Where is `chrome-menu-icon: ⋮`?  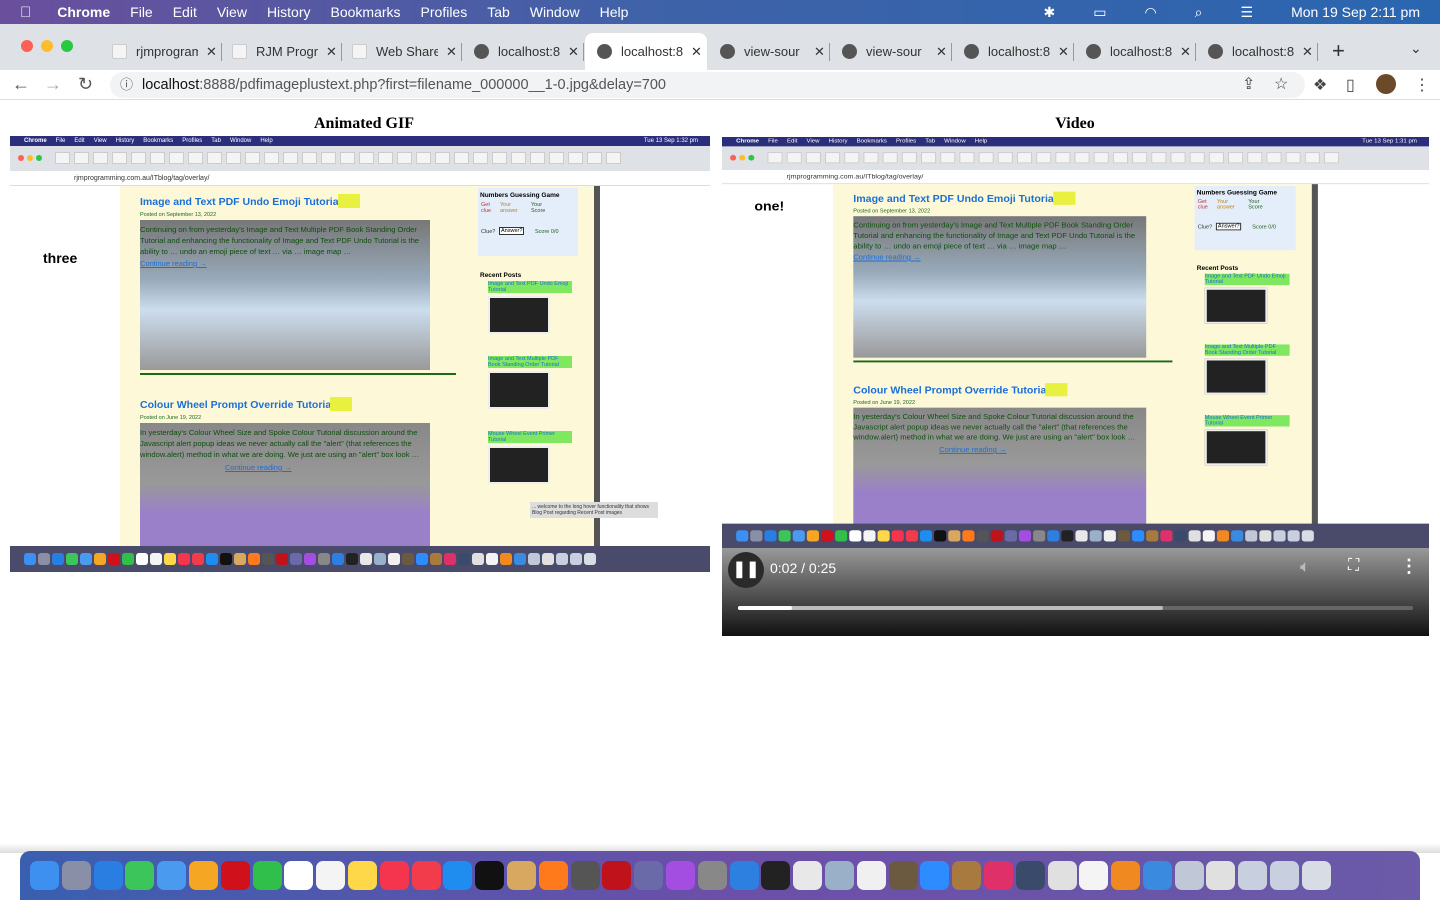
chrome-menu-icon: ⋮ is located at coordinates (1422, 85).